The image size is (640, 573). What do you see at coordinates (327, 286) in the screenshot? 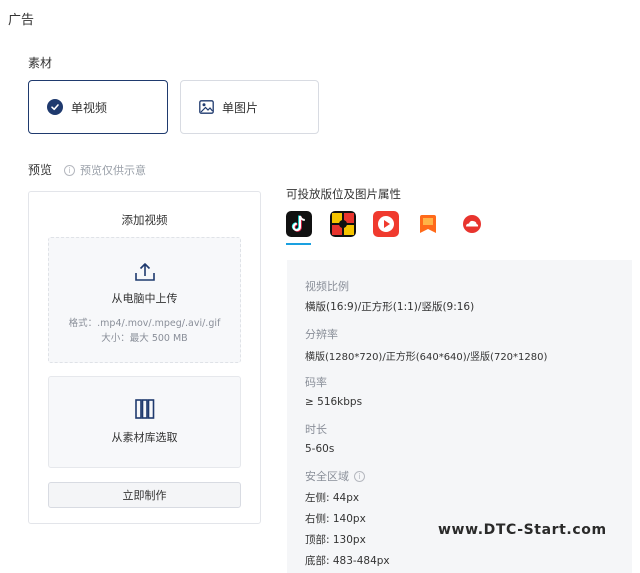
I see `ratio-label: 视频比例` at bounding box center [327, 286].